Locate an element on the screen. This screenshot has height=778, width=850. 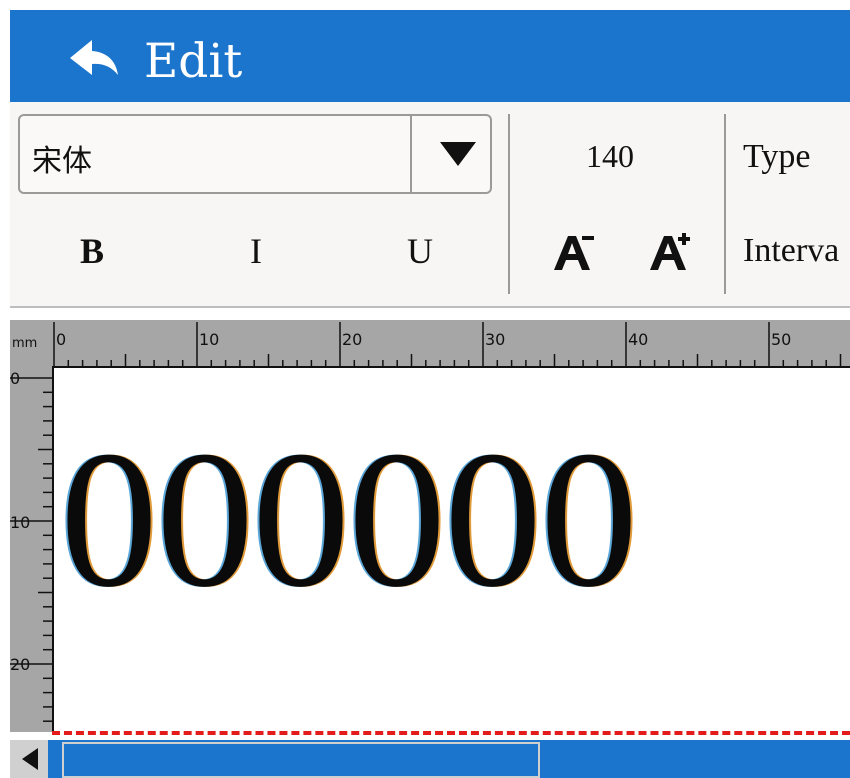
horizontal-ruler: mm 0 10 20 30 40 50 is located at coordinates (430, 344).